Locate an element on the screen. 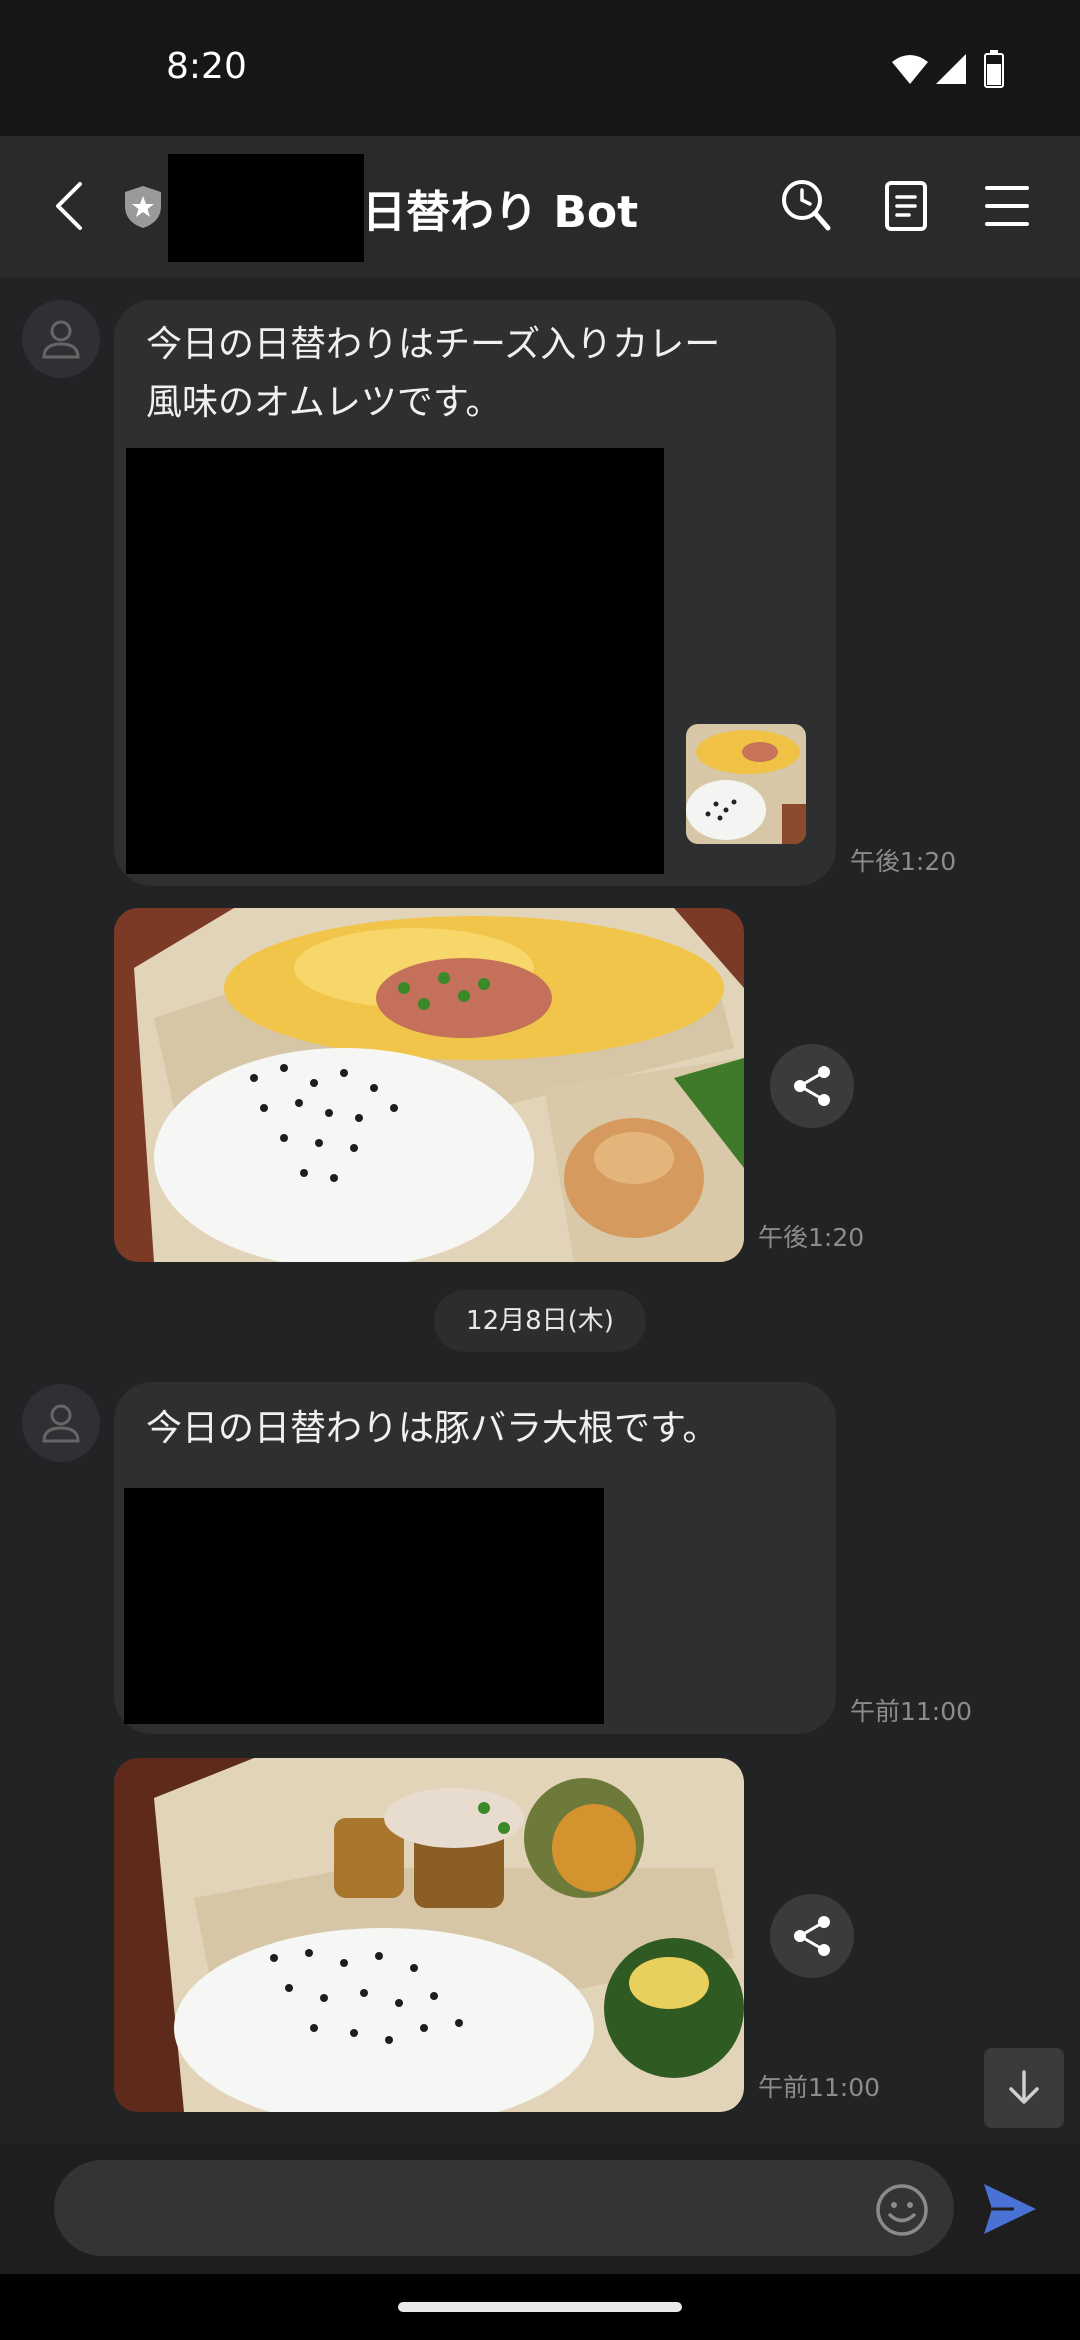 Image resolution: width=1080 pixels, height=2340 pixels. date-separator: 12月8日(木) is located at coordinates (540, 1321).